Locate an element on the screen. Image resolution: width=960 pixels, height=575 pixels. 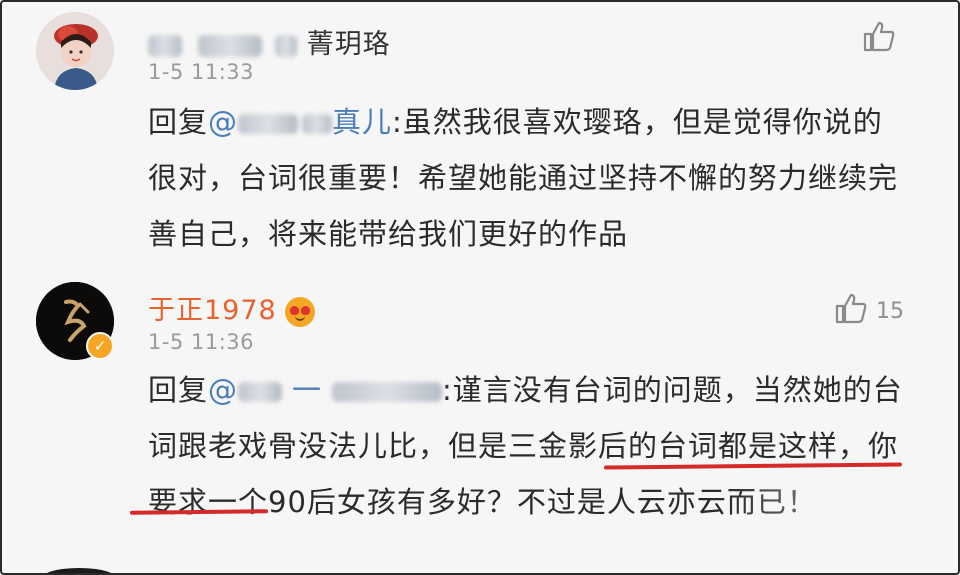
username: 于正1978 is located at coordinates (231, 307).